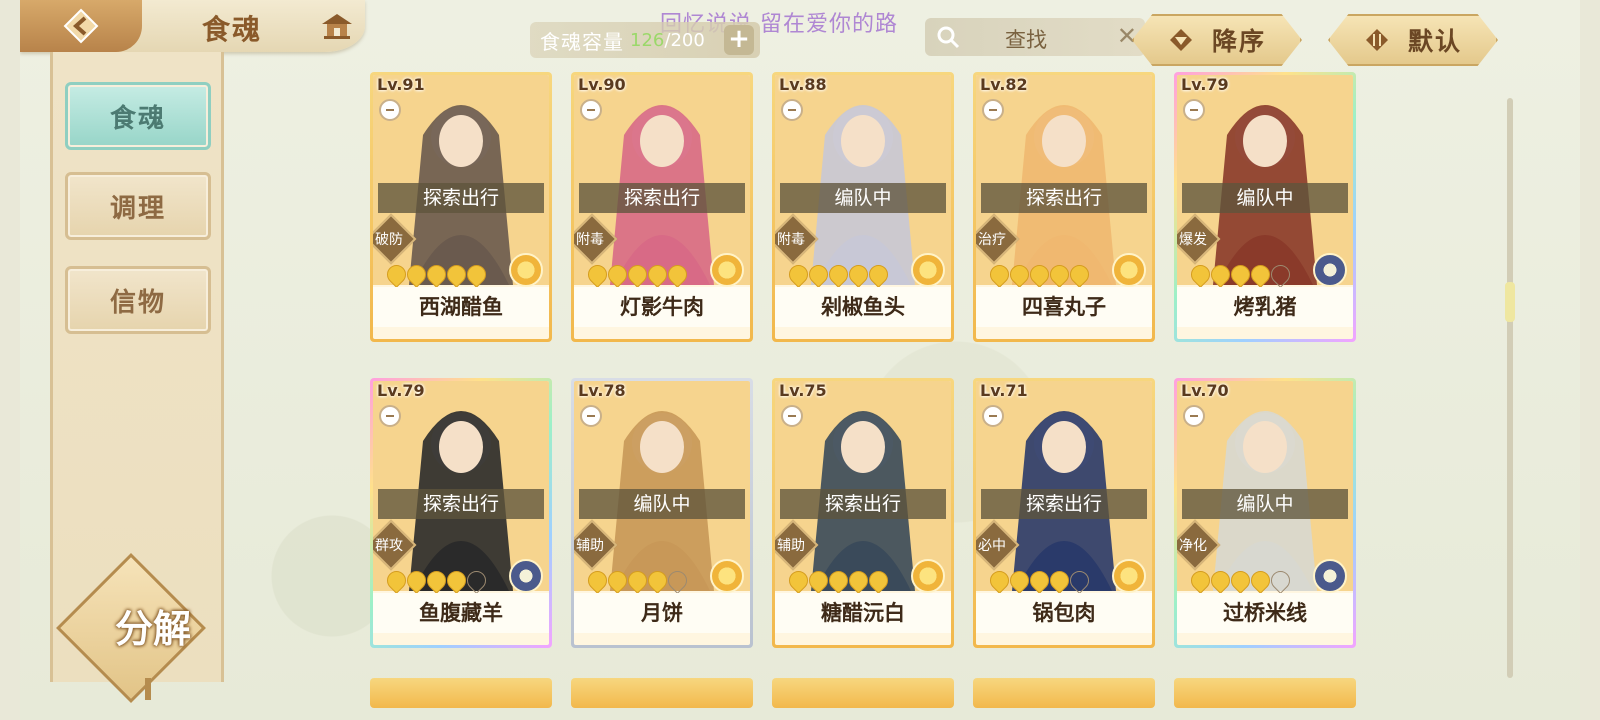 The height and width of the screenshot is (720, 1600). What do you see at coordinates (1510, 388) in the screenshot?
I see `scrollbar-track` at bounding box center [1510, 388].